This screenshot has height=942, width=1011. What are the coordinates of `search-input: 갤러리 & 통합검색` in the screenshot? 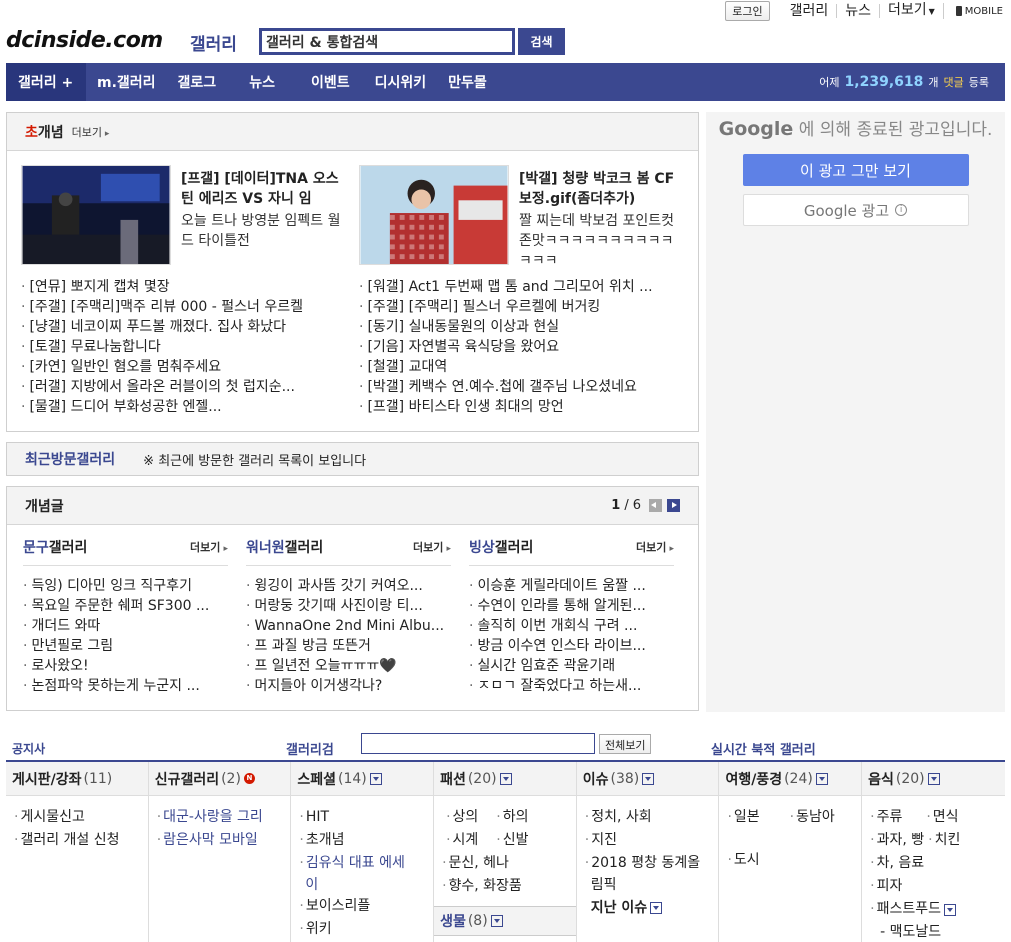 It's located at (387, 41).